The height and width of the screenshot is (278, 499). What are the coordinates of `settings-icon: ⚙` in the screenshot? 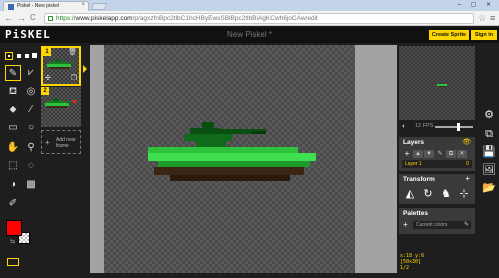 It's located at (489, 115).